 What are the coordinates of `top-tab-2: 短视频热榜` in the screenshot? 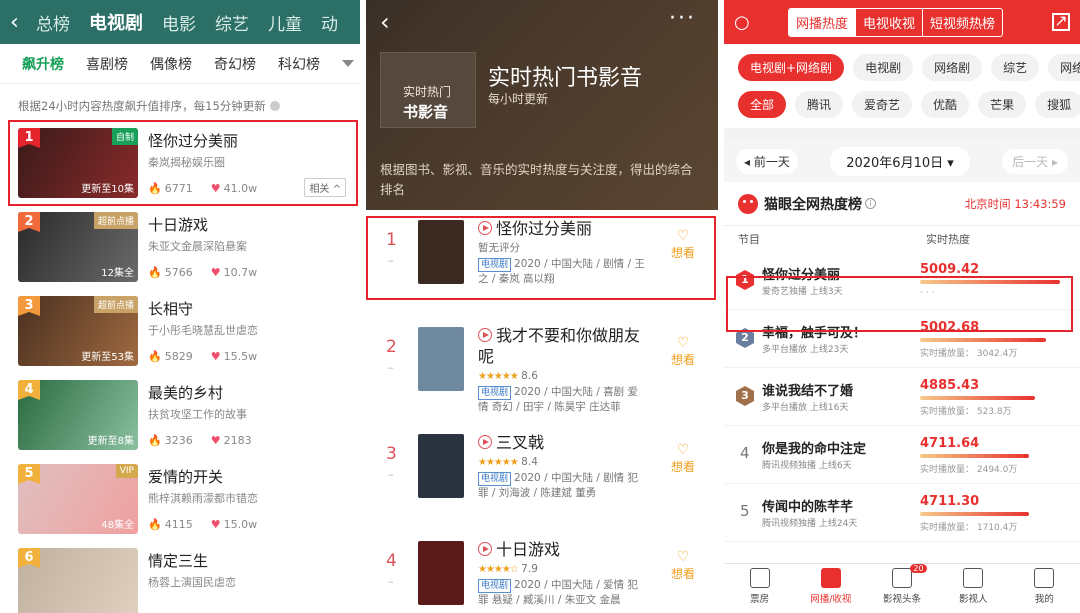 It's located at (962, 22).